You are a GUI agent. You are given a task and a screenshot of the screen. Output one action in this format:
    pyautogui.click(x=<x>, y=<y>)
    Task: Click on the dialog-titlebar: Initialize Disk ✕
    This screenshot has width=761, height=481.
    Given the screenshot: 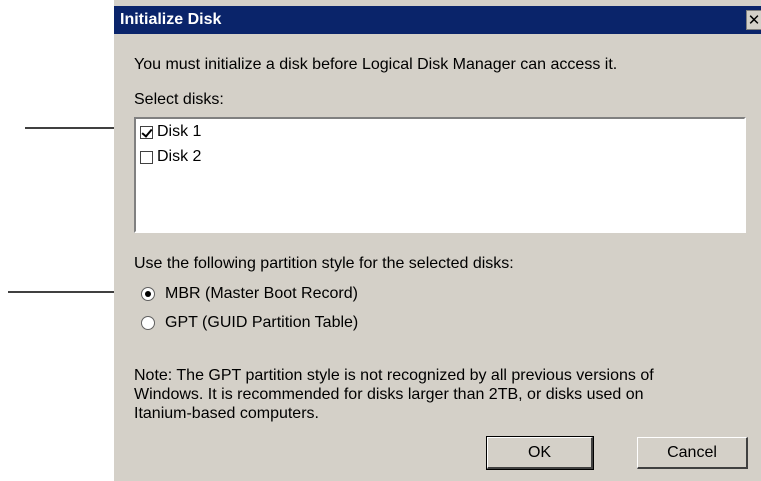 What is the action you would take?
    pyautogui.click(x=437, y=20)
    